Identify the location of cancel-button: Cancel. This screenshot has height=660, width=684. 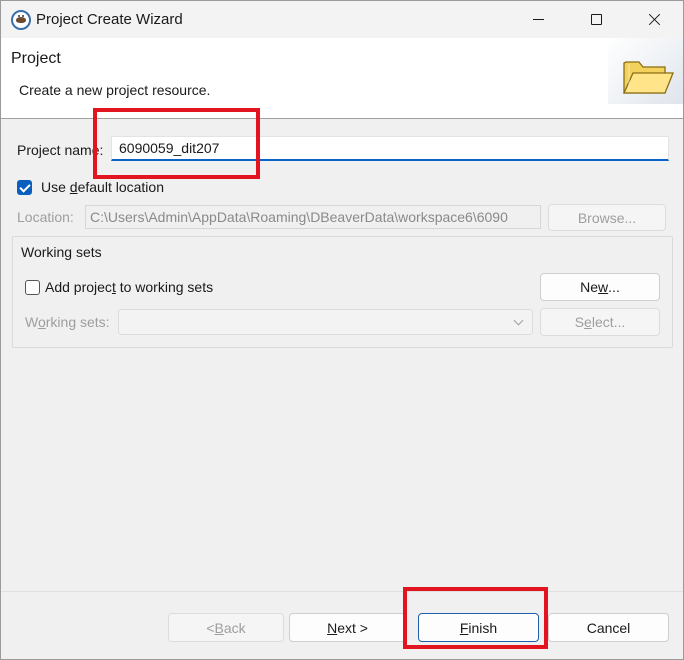
(608, 627).